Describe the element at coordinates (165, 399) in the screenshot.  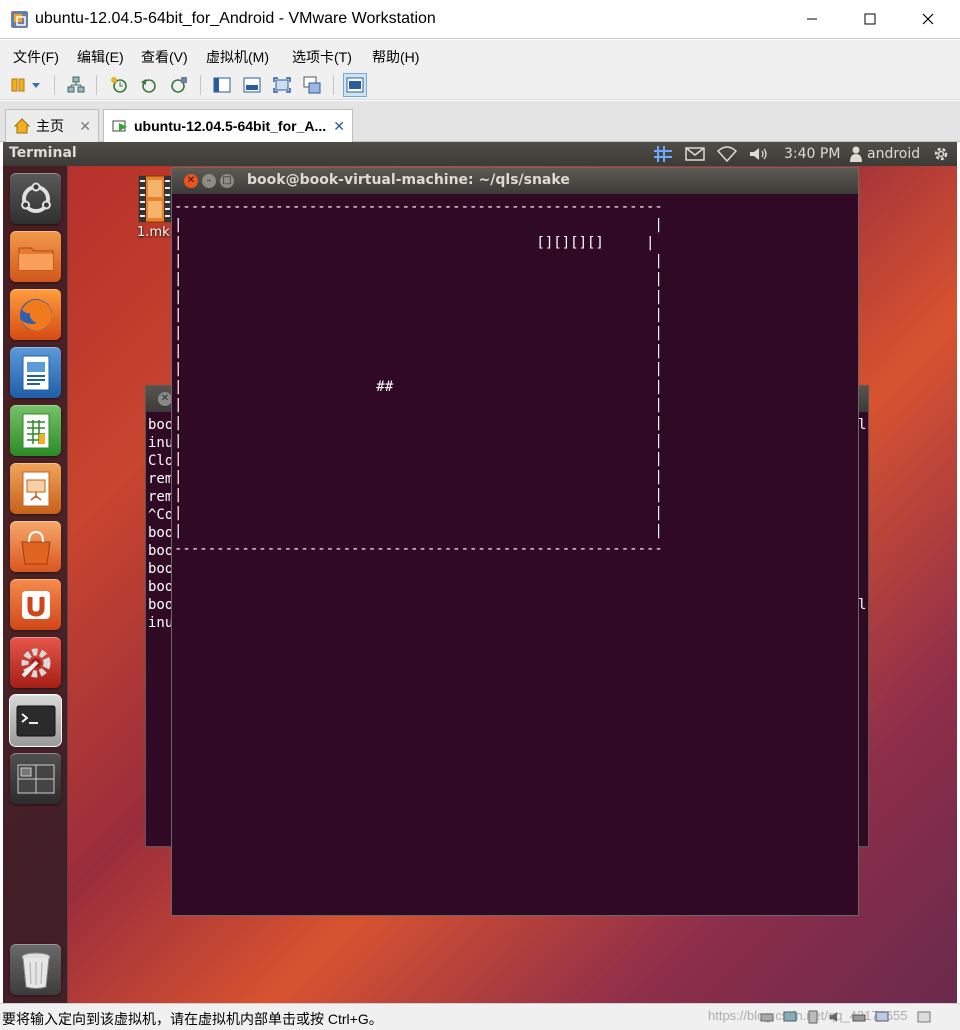
I see `background-terminal-close-button: ✕` at that location.